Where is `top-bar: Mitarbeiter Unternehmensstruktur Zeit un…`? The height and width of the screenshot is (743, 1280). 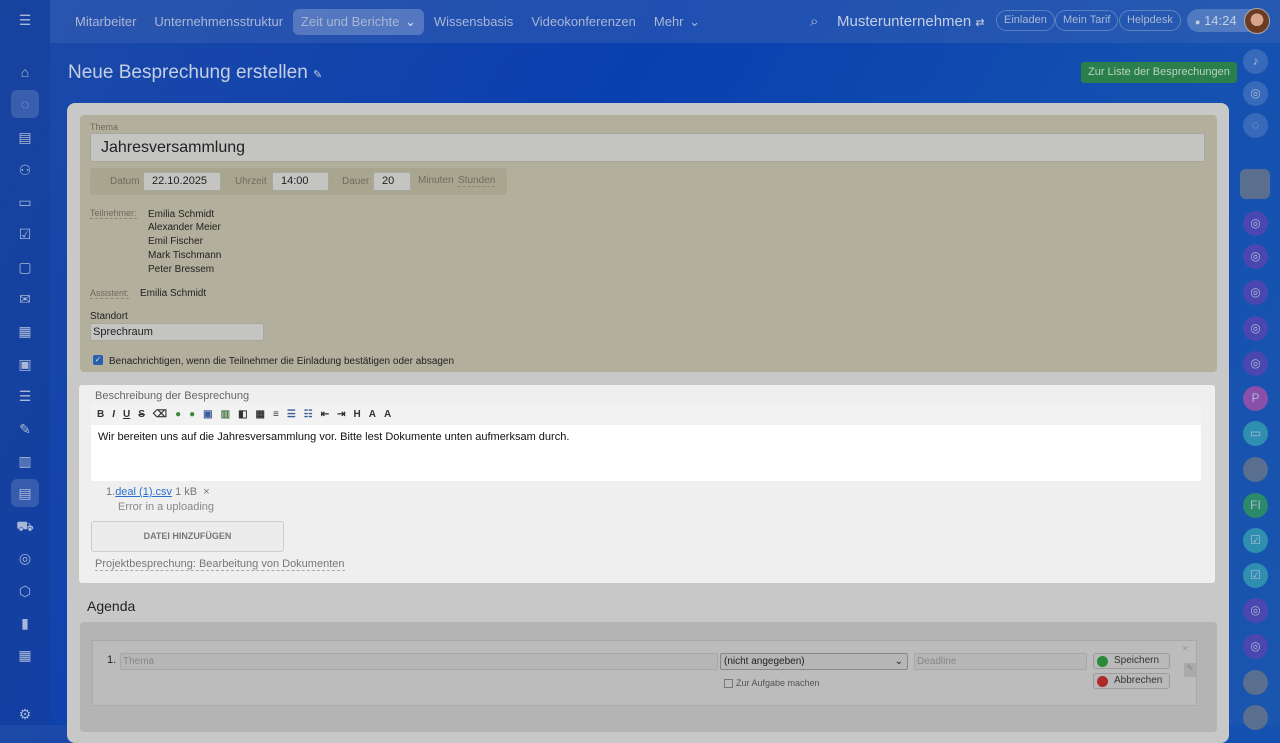 top-bar: Mitarbeiter Unternehmensstruktur Zeit un… is located at coordinates (665, 21).